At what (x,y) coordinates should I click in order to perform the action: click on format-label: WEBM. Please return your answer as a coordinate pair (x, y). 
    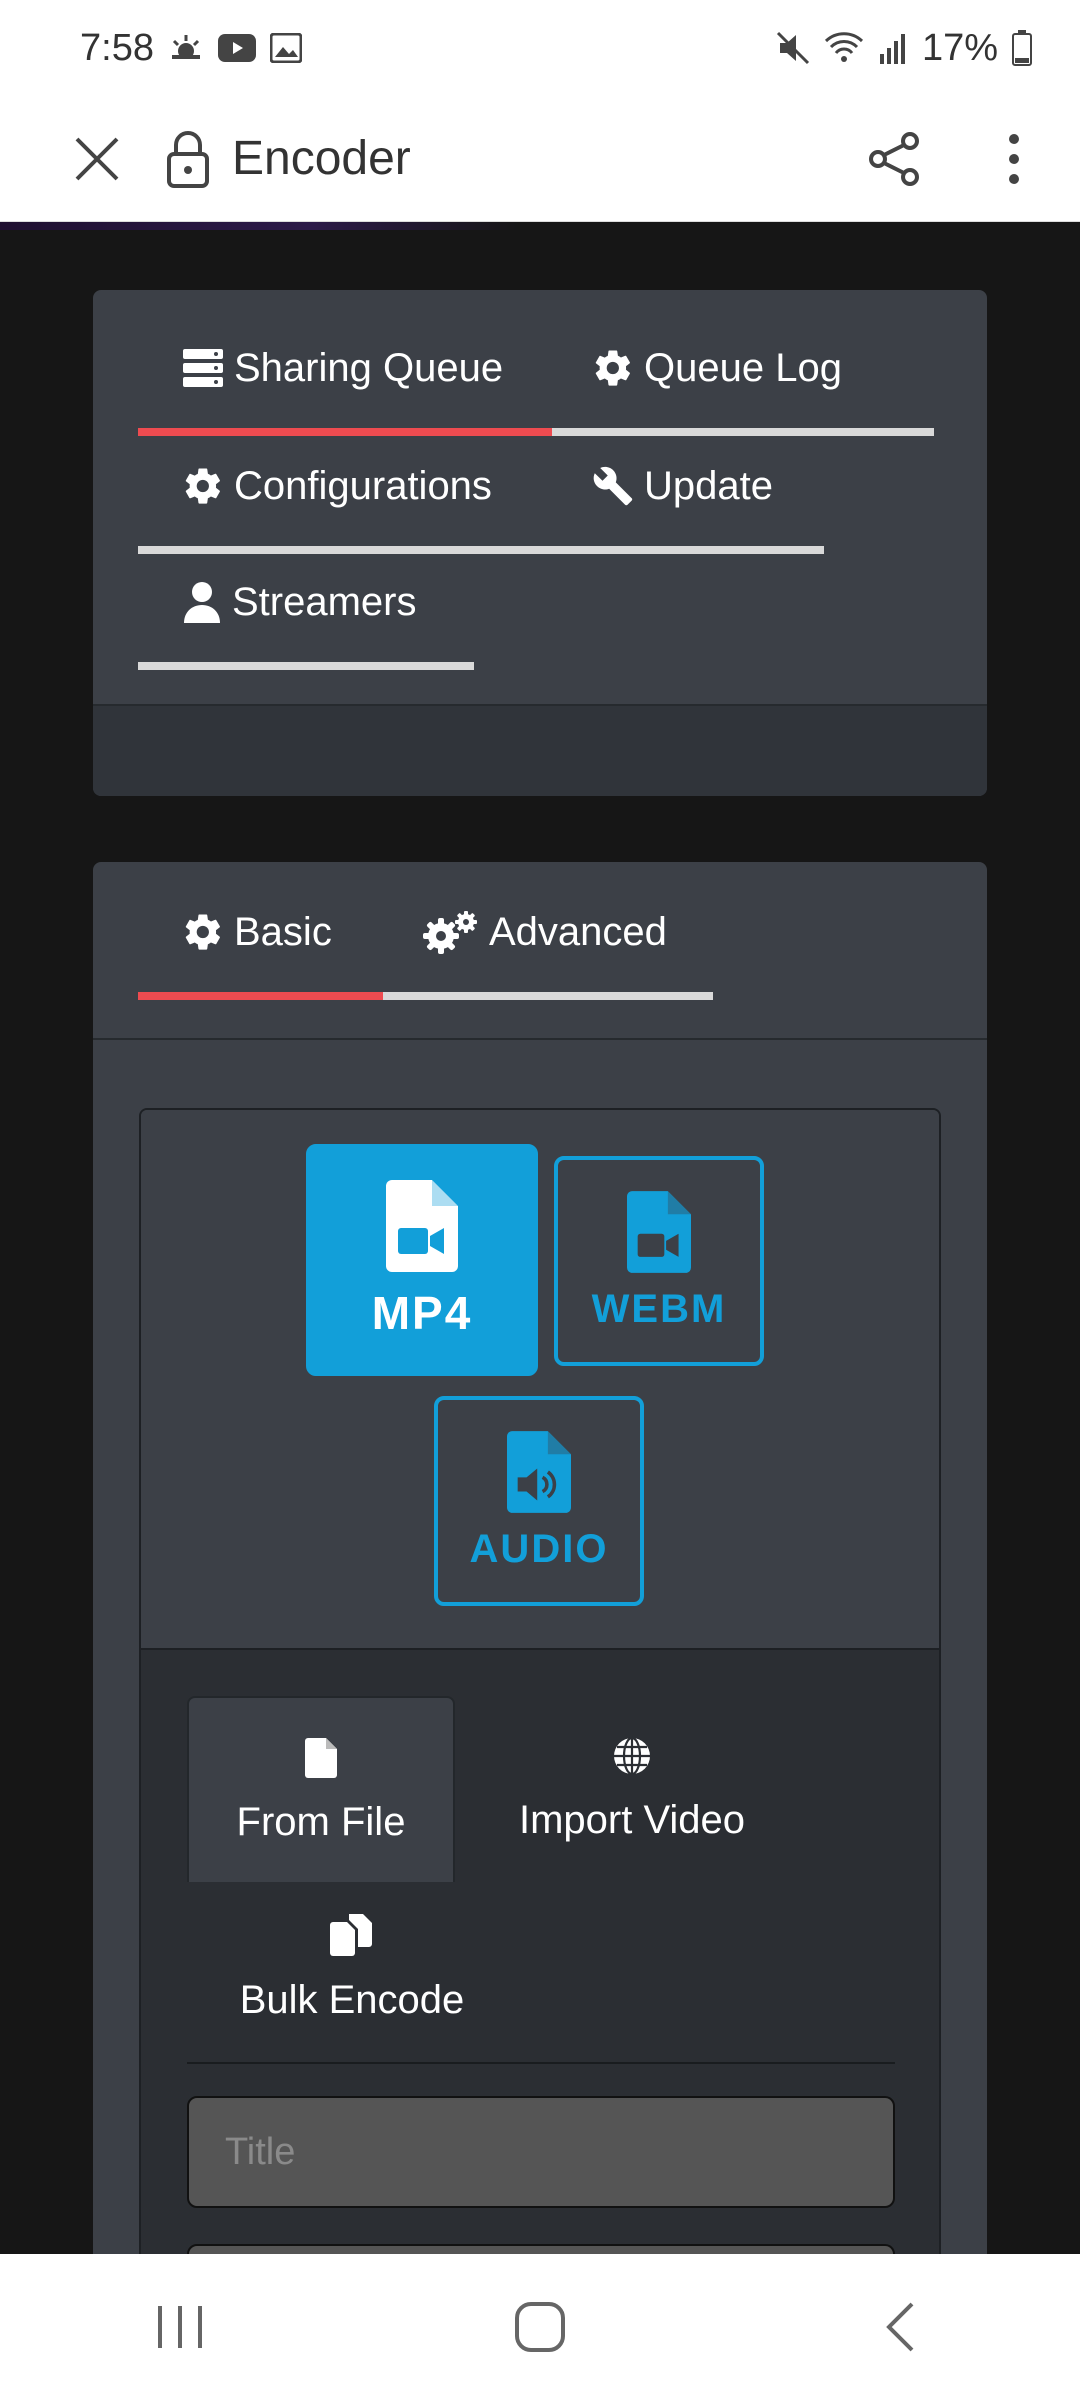
    Looking at the image, I should click on (659, 1308).